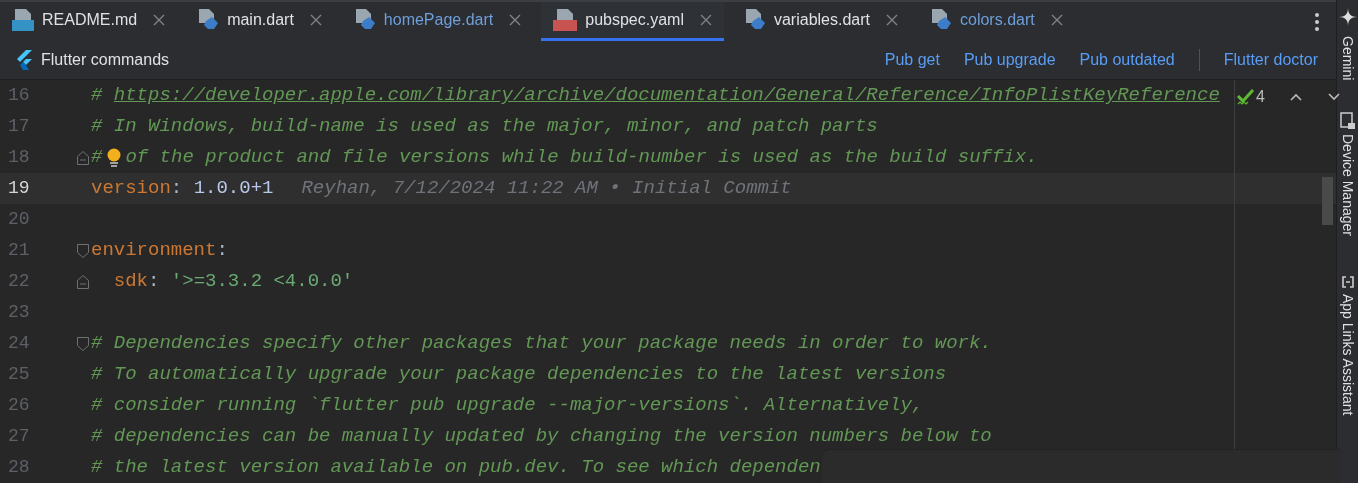 This screenshot has height=483, width=1358. What do you see at coordinates (507, 406) in the screenshot?
I see `code-line: # consider running `flutter pub upgrade --major-versions`. Alternatively,` at bounding box center [507, 406].